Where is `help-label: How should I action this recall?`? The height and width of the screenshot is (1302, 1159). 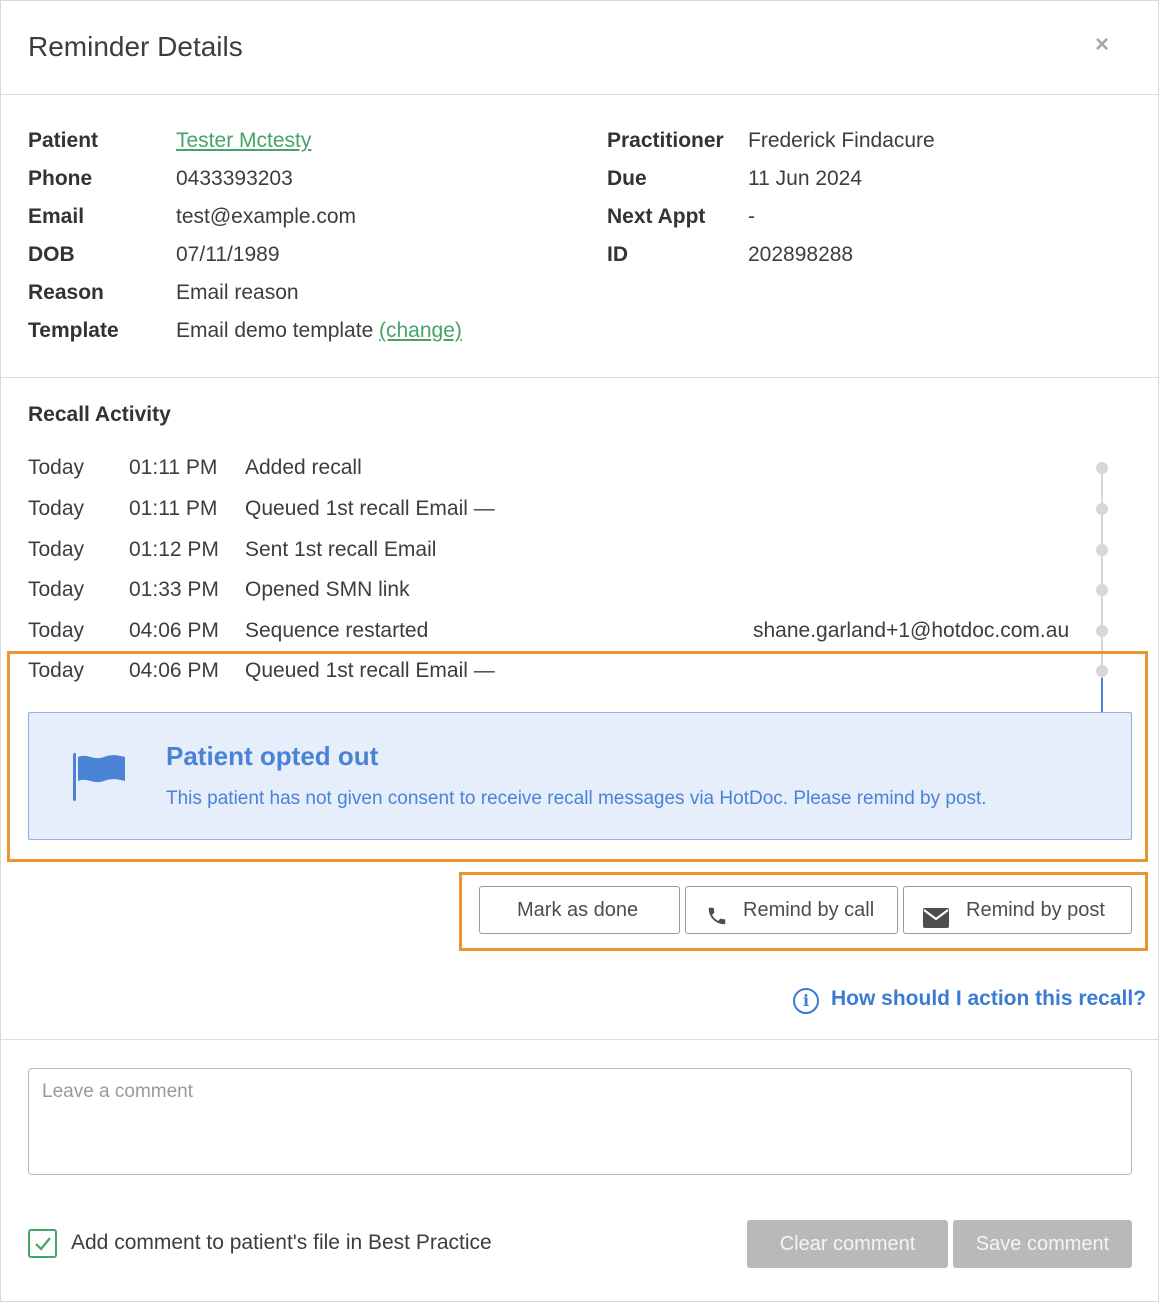 help-label: How should I action this recall? is located at coordinates (989, 998).